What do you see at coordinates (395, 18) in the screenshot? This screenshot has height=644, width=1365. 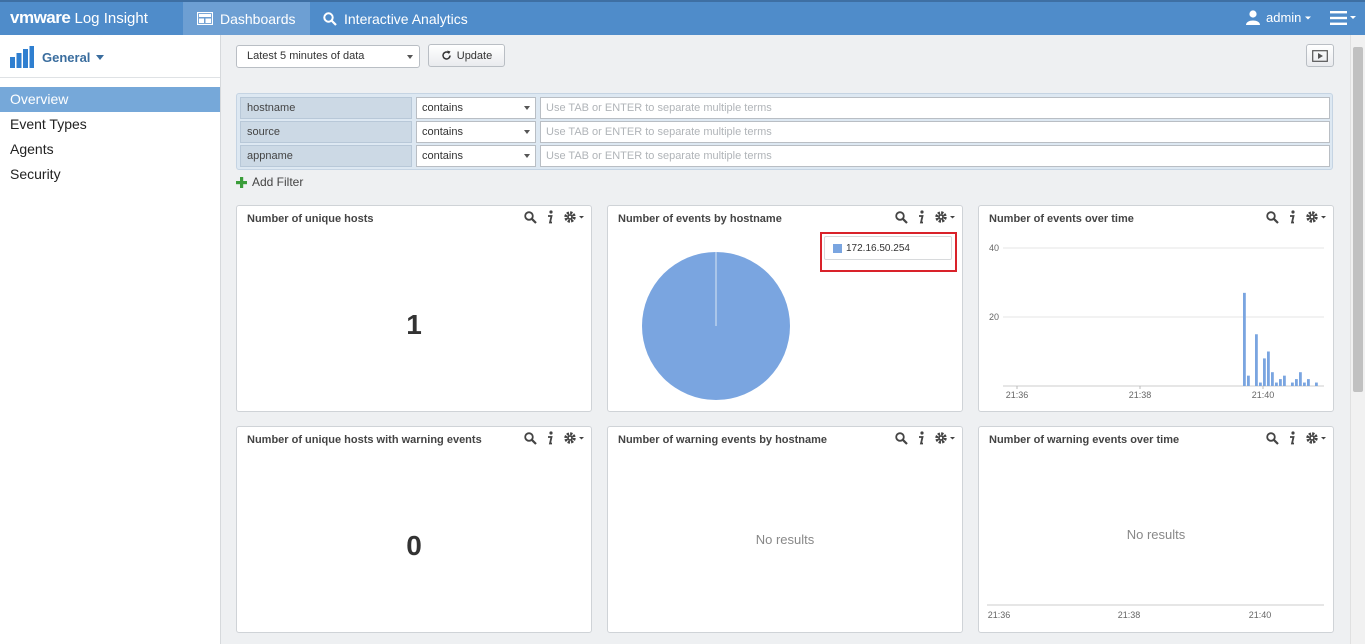 I see `tab-interactive-analytics: Interactive Analytics` at bounding box center [395, 18].